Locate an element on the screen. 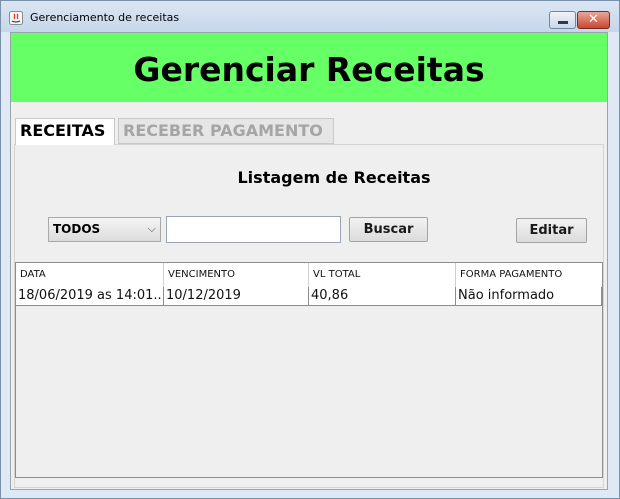 This screenshot has width=620, height=499. panel-title: Listagem de Receitas is located at coordinates (334, 177).